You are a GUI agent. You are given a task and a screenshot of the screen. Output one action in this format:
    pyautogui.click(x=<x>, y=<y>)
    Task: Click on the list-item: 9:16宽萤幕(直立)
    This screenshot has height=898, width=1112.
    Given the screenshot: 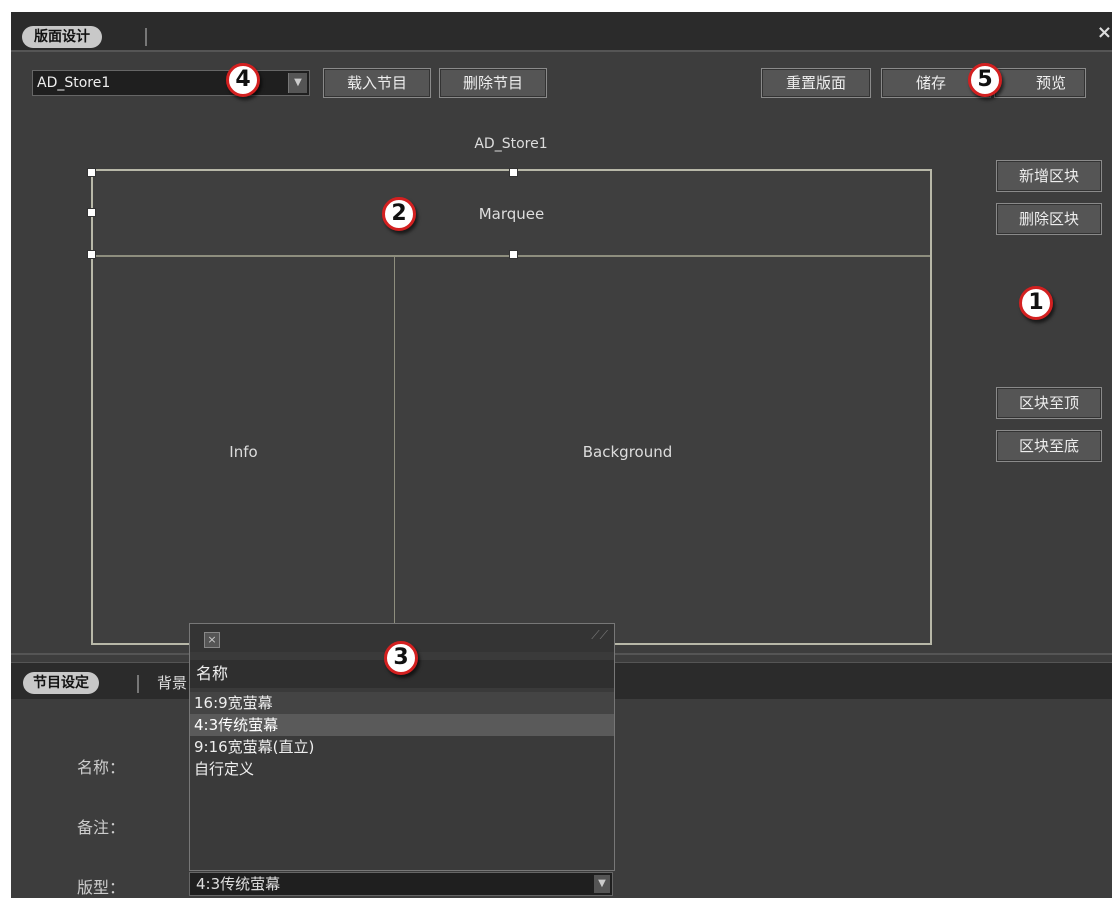 What is the action you would take?
    pyautogui.click(x=402, y=747)
    